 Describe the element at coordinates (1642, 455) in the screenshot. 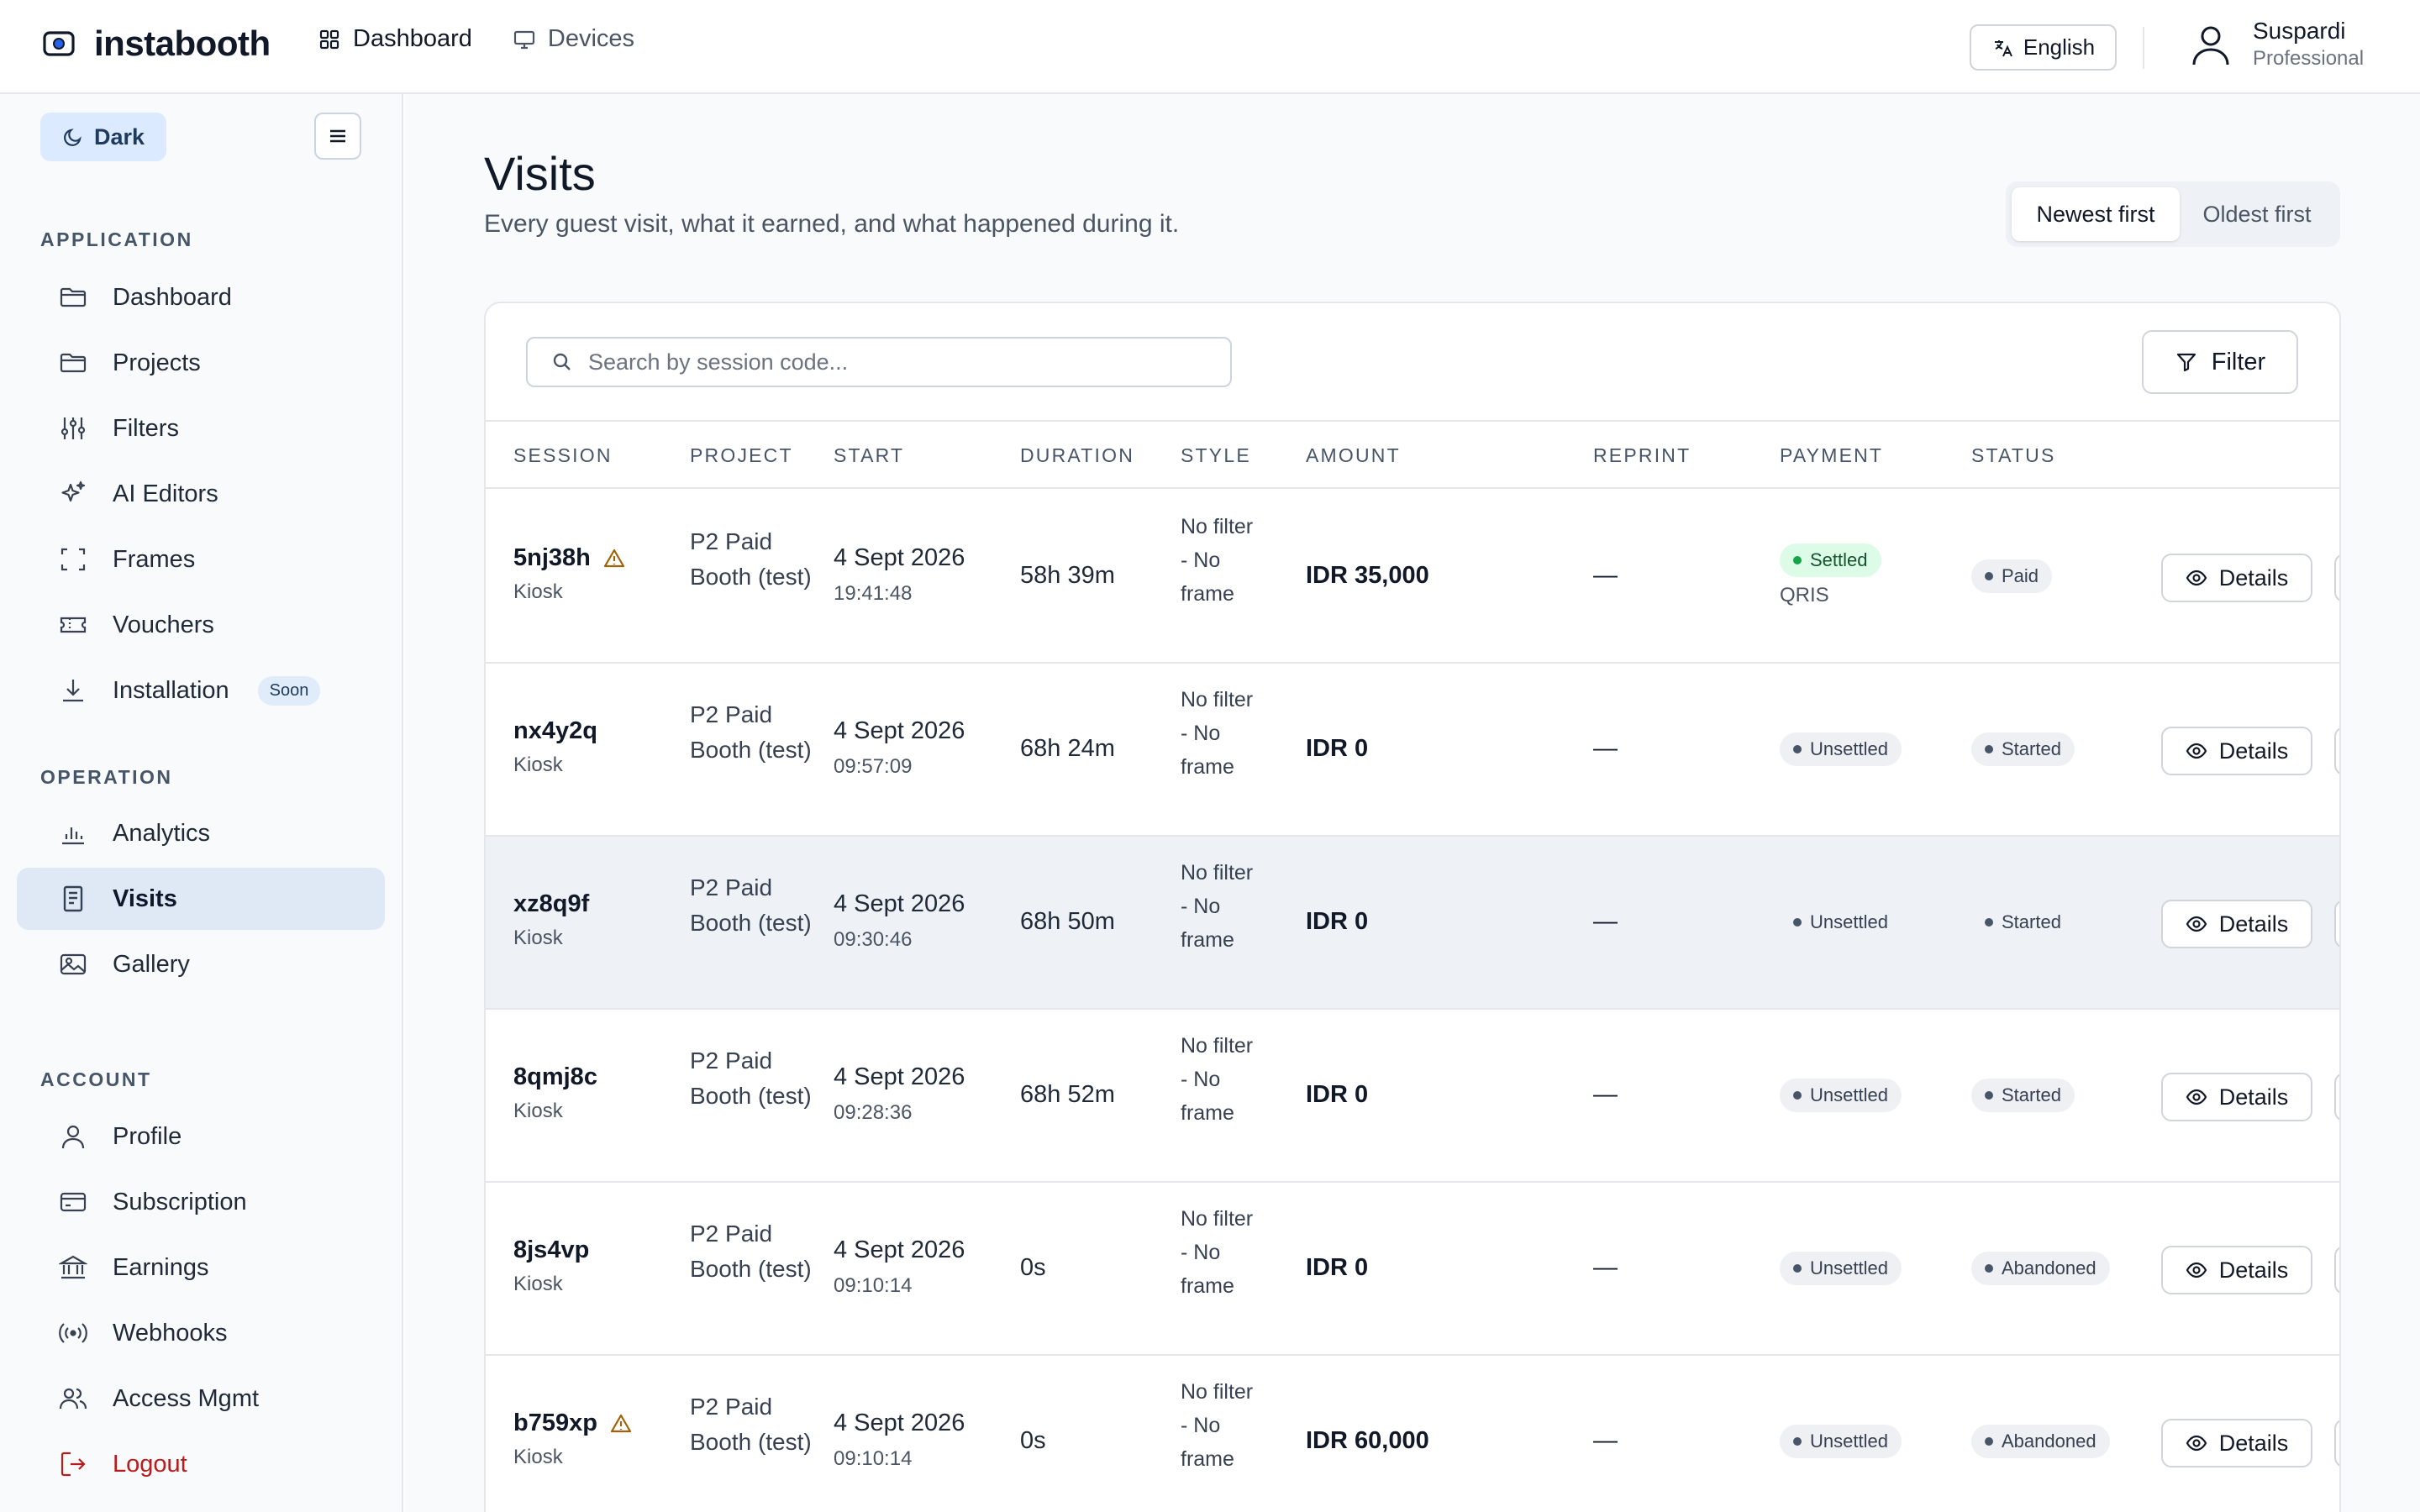

I see `col-reprint: REPRINT` at that location.